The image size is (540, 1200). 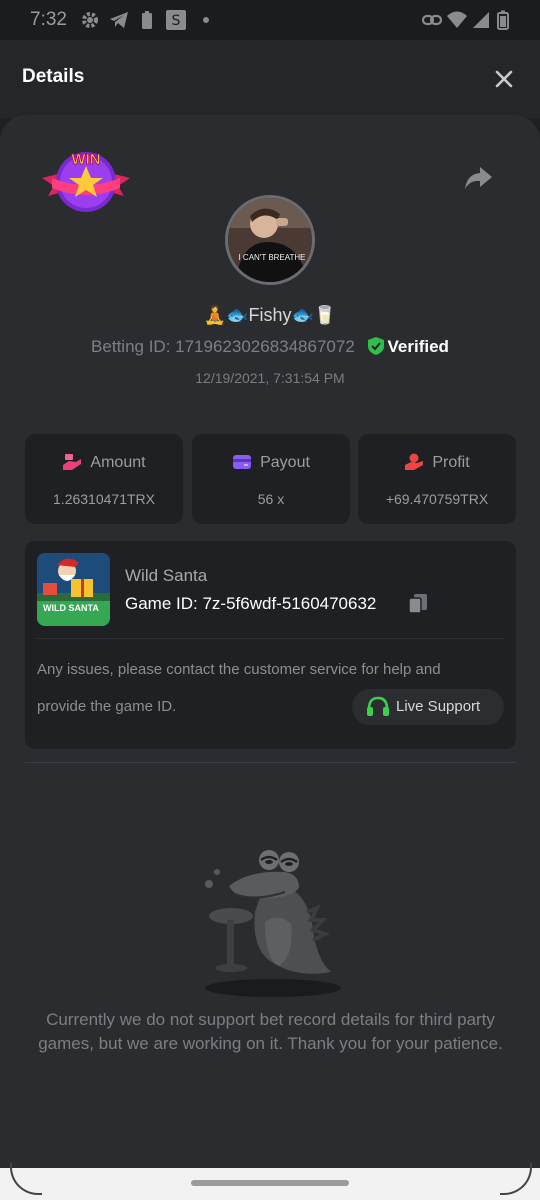 What do you see at coordinates (481, 20) in the screenshot?
I see `signal-icon` at bounding box center [481, 20].